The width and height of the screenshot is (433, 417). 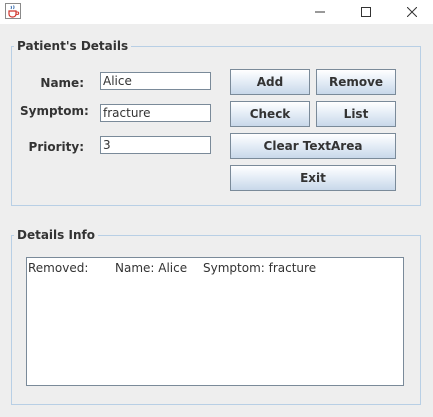 What do you see at coordinates (155, 113) in the screenshot?
I see `symptom-field: fracture` at bounding box center [155, 113].